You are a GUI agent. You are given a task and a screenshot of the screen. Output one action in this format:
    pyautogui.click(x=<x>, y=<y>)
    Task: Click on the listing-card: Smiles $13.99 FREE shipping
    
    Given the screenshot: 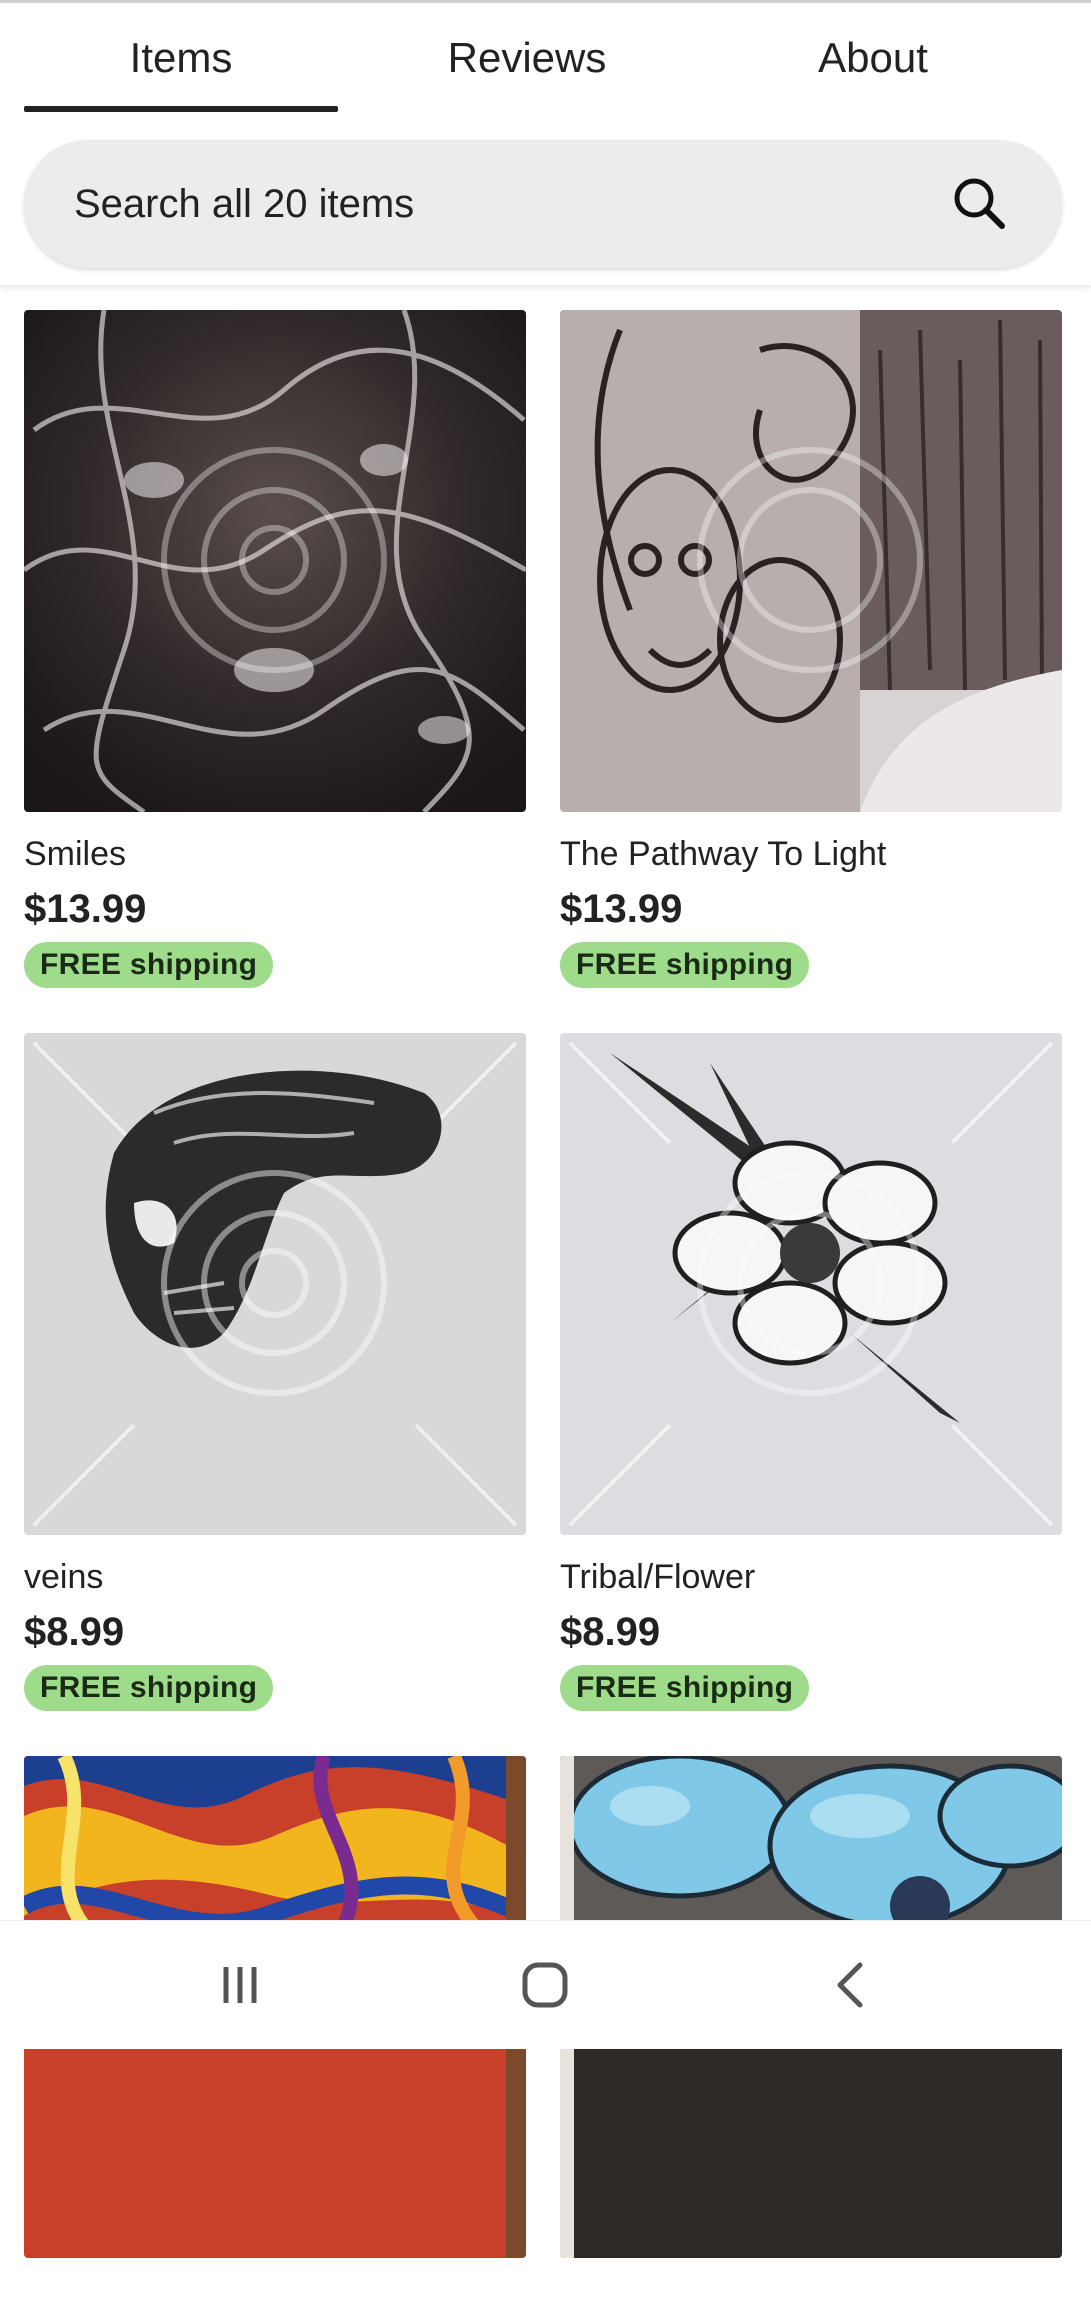 What is the action you would take?
    pyautogui.click(x=275, y=649)
    